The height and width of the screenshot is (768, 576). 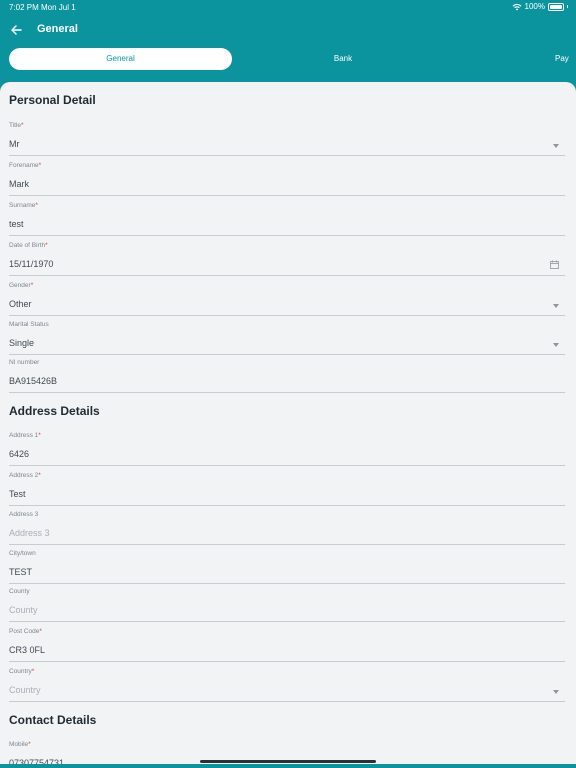 I want to click on country-placeholder: Country, so click(x=25, y=690).